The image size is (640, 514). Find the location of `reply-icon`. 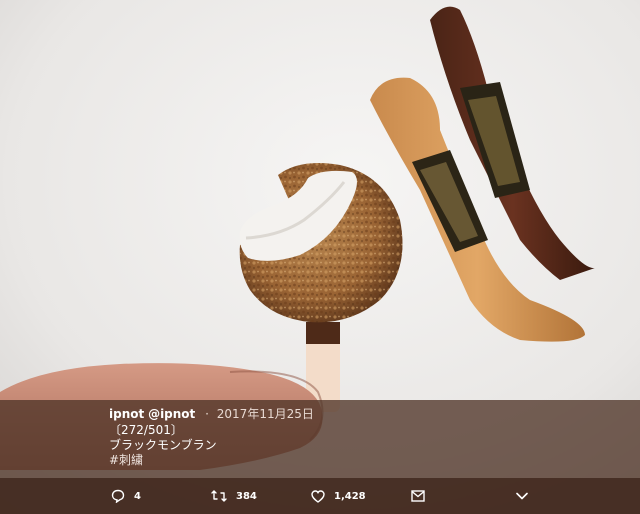

reply-icon is located at coordinates (118, 496).